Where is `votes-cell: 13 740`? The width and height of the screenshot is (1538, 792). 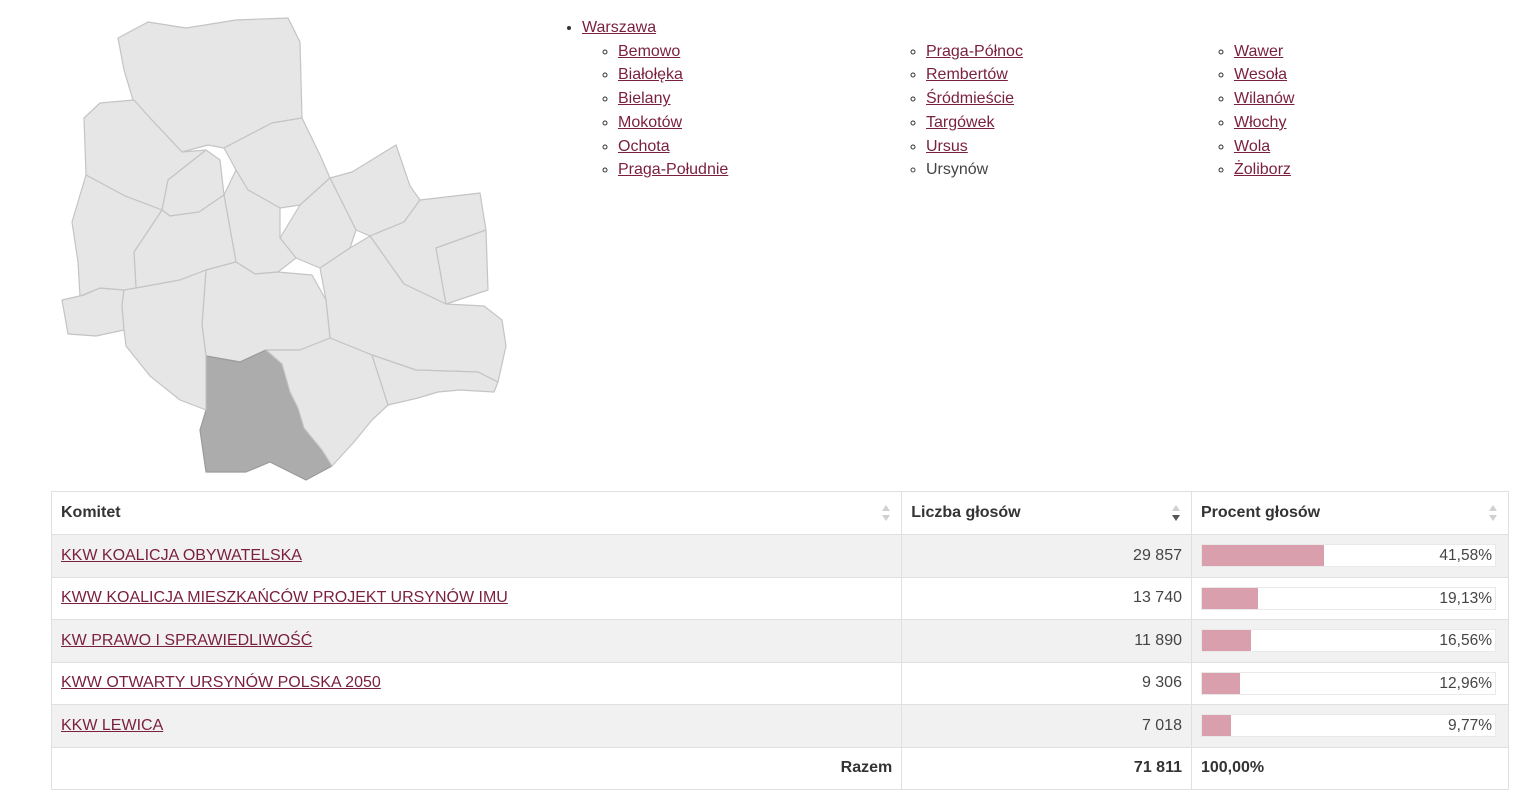 votes-cell: 13 740 is located at coordinates (1046, 598).